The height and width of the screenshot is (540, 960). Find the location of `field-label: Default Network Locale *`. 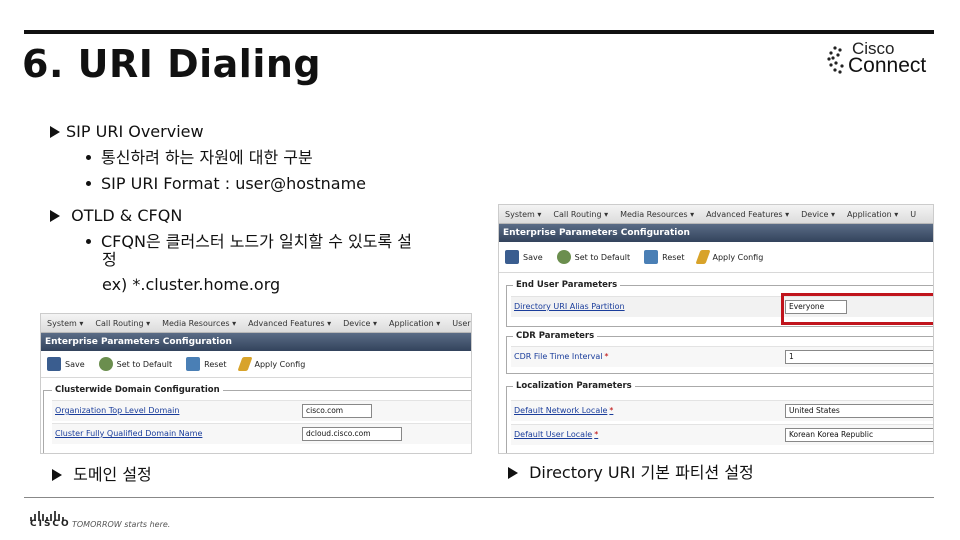

field-label: Default Network Locale * is located at coordinates (563, 410).